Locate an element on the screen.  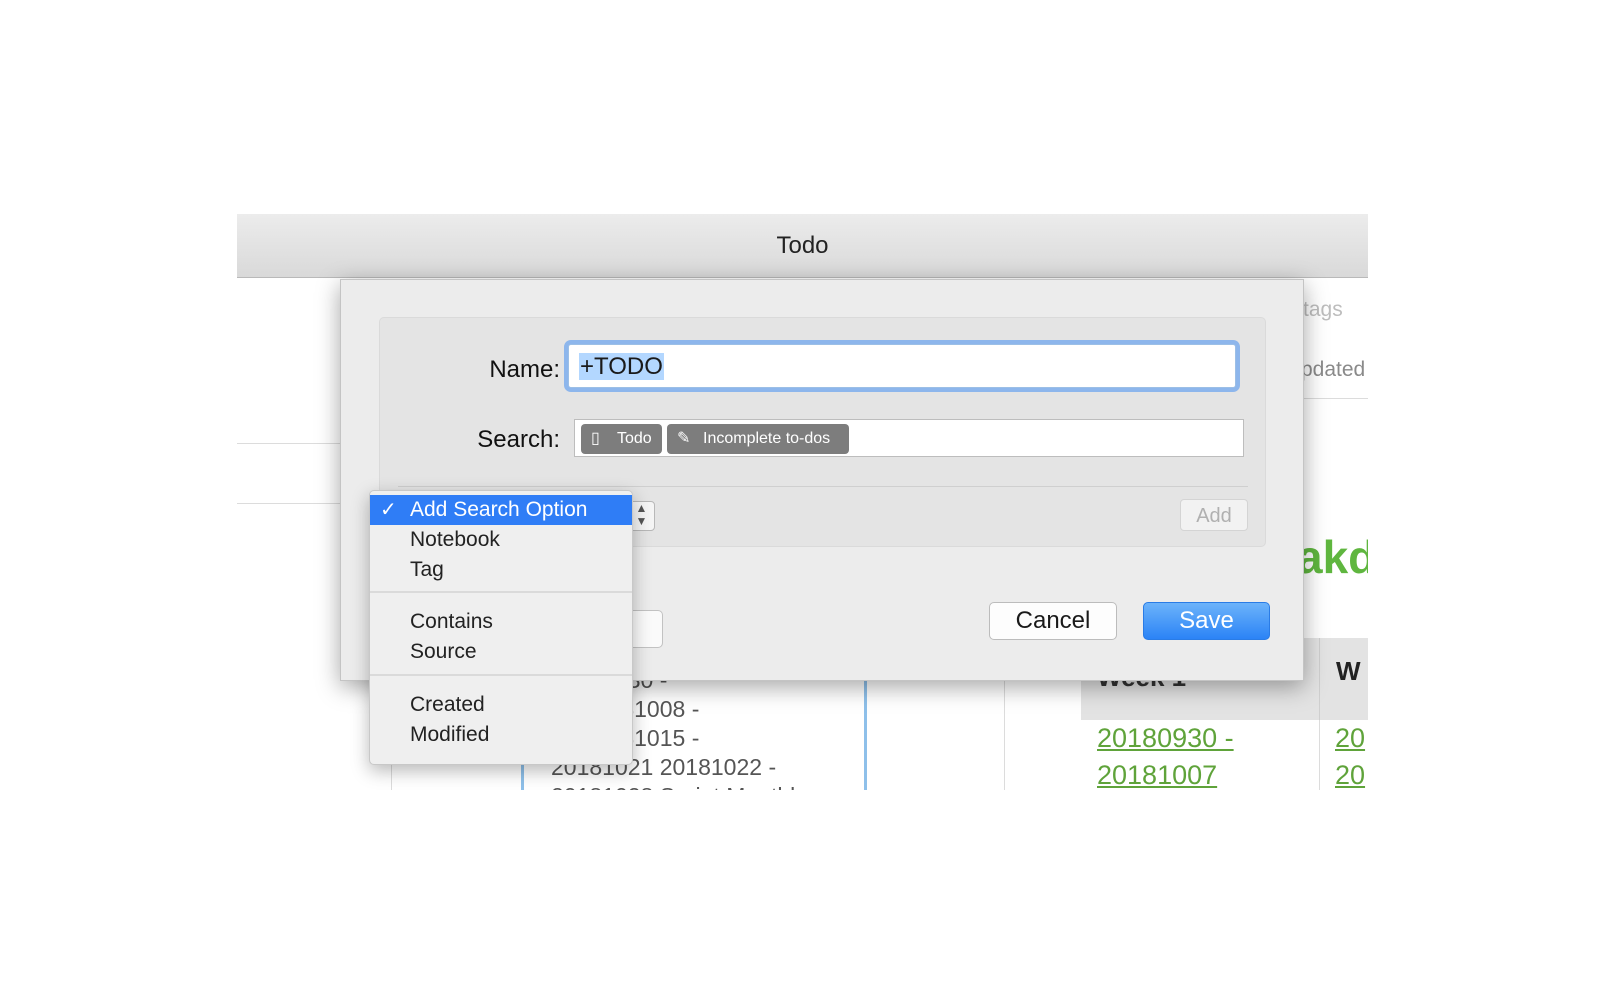
menu-item-created: Created is located at coordinates (501, 705).